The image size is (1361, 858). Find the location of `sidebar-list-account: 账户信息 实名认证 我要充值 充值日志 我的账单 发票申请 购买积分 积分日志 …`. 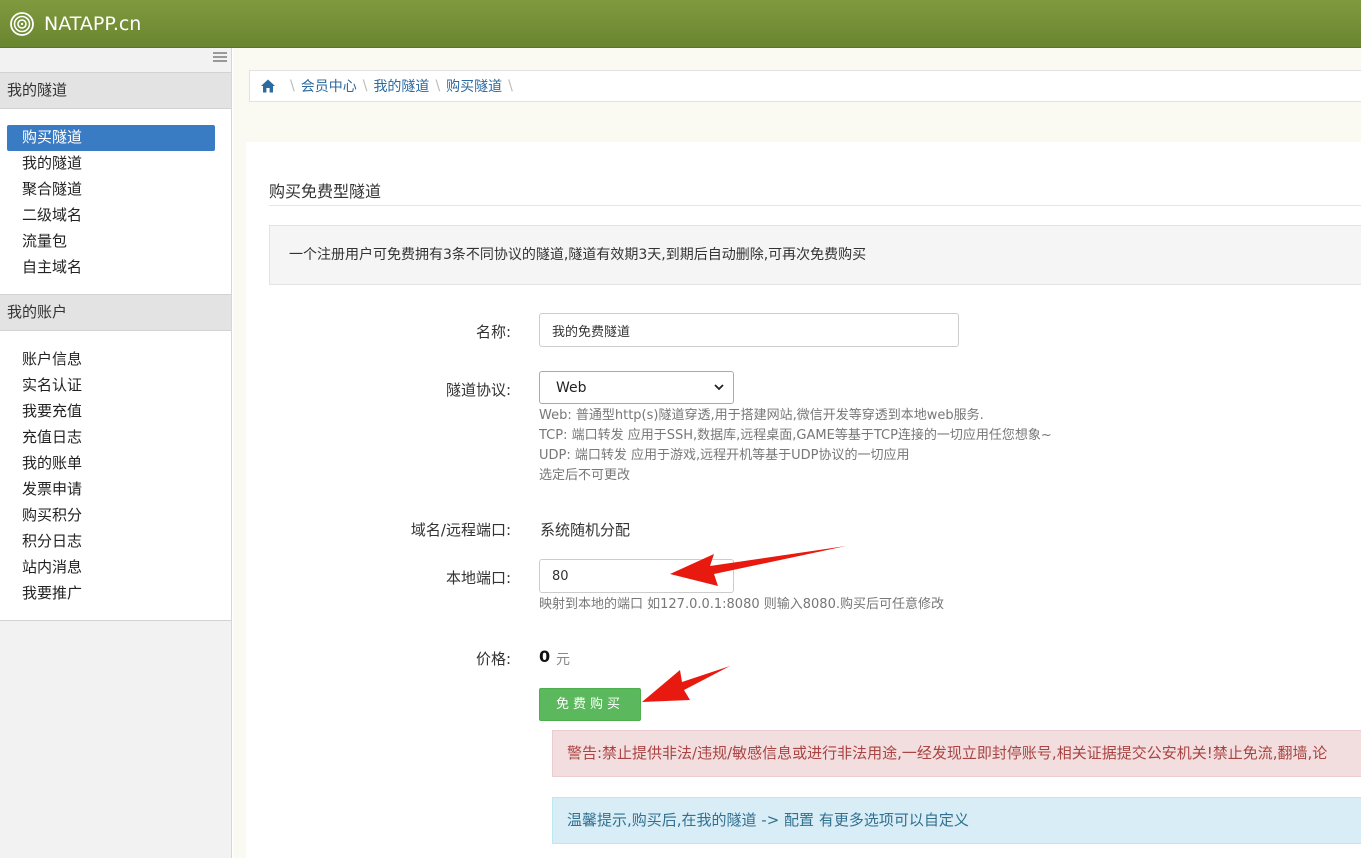

sidebar-list-account: 账户信息 实名认证 我要充值 充值日志 我的账单 发票申请 购买积分 积分日志 … is located at coordinates (115, 476).